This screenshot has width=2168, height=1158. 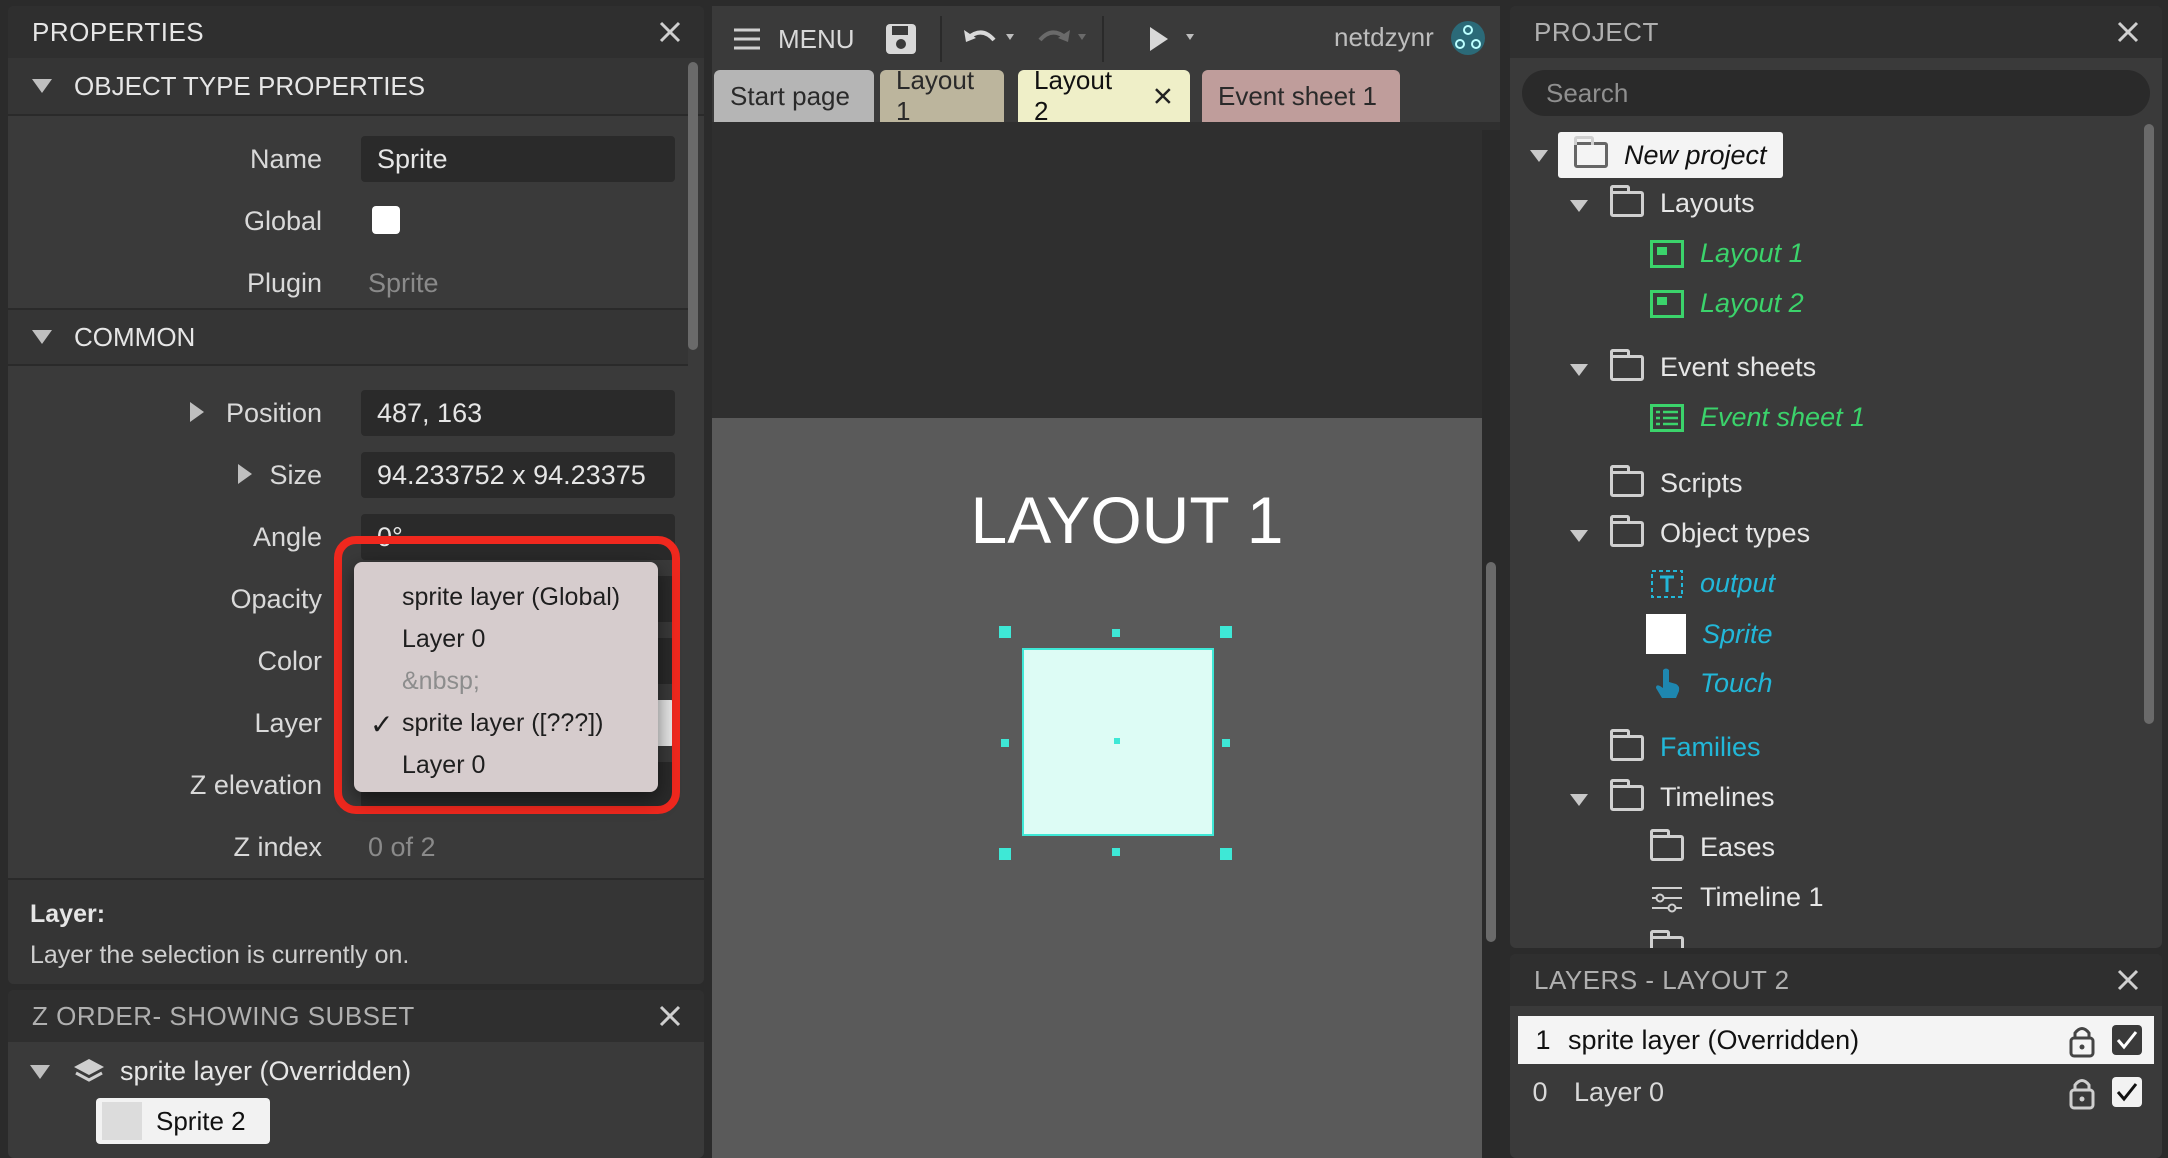 What do you see at coordinates (220, 1071) in the screenshot?
I see `z-order-layer-row: sprite layer (Overridden)` at bounding box center [220, 1071].